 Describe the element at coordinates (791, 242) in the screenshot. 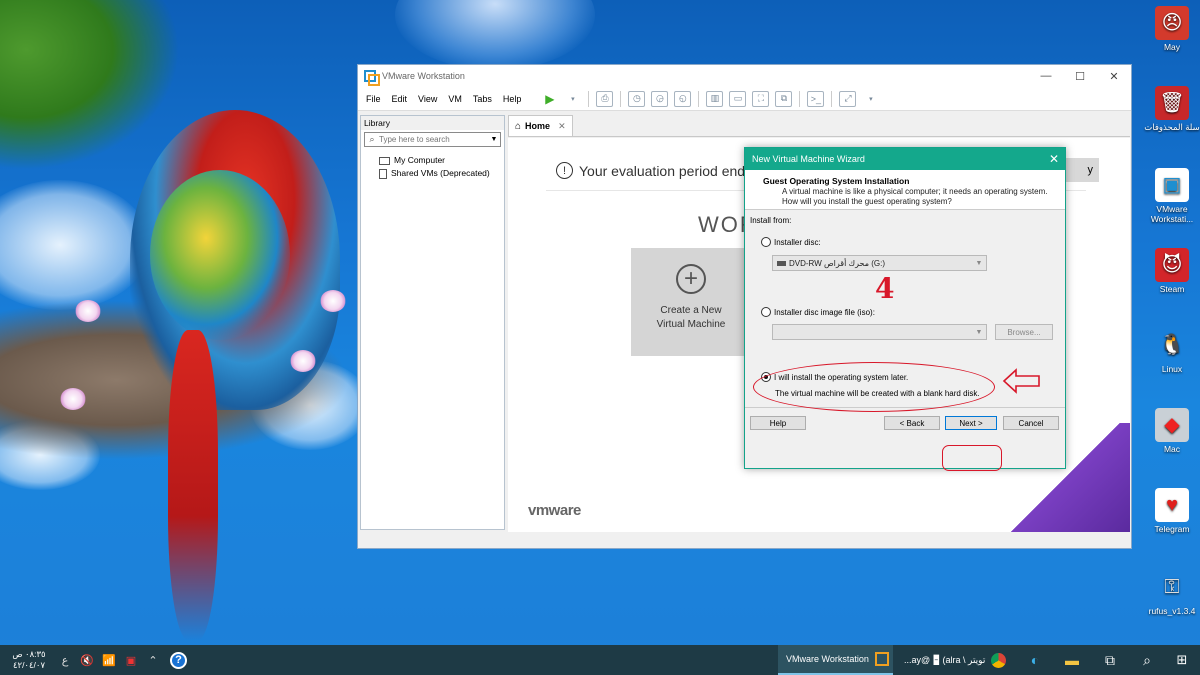

I see `radio-installer-disc: Installer disc:` at that location.